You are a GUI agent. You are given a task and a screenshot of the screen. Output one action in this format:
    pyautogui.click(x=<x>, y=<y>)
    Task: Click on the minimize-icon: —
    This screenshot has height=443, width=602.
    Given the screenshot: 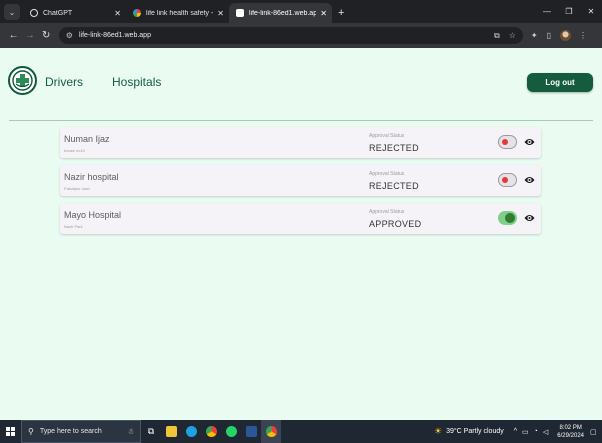 What is the action you would take?
    pyautogui.click(x=547, y=11)
    